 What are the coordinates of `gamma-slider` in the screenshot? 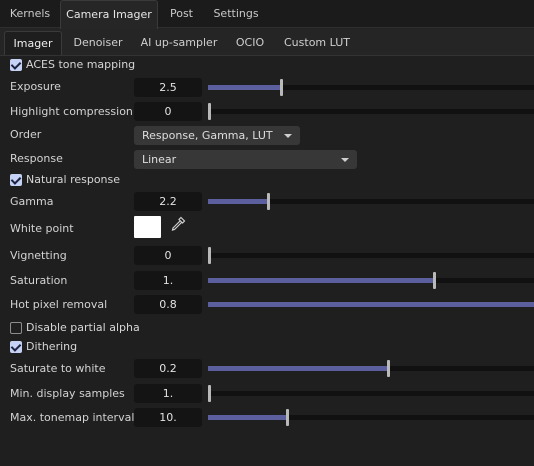 It's located at (371, 201).